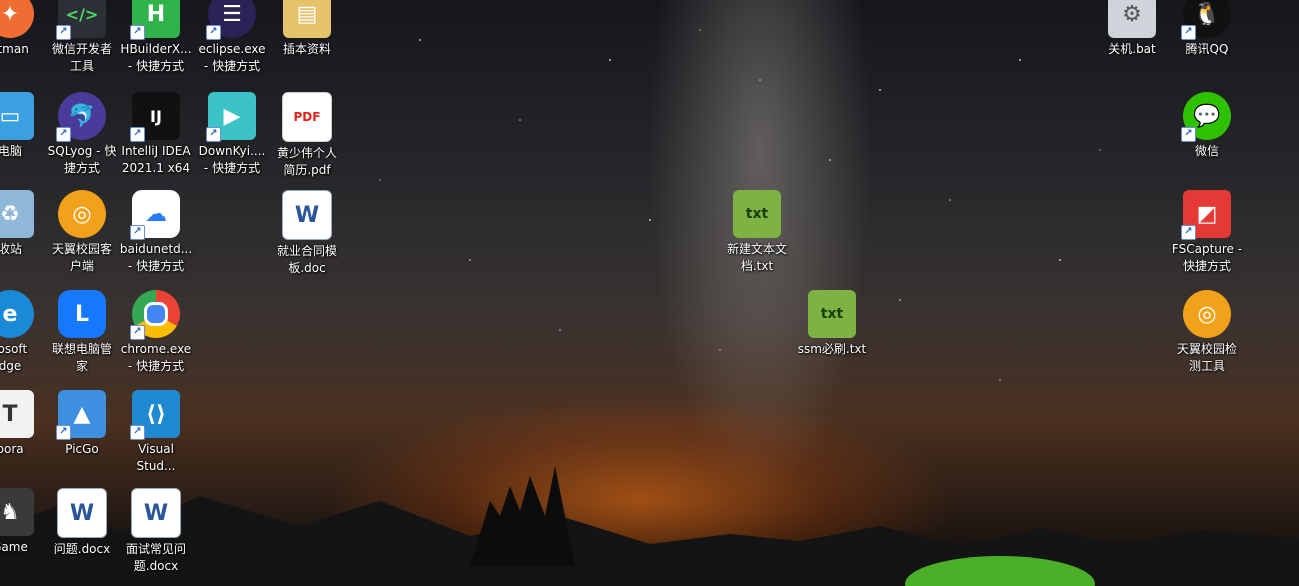 The image size is (1299, 586). Describe the element at coordinates (81, 257) in the screenshot. I see `icon-label: 天翼校园客 户端` at that location.